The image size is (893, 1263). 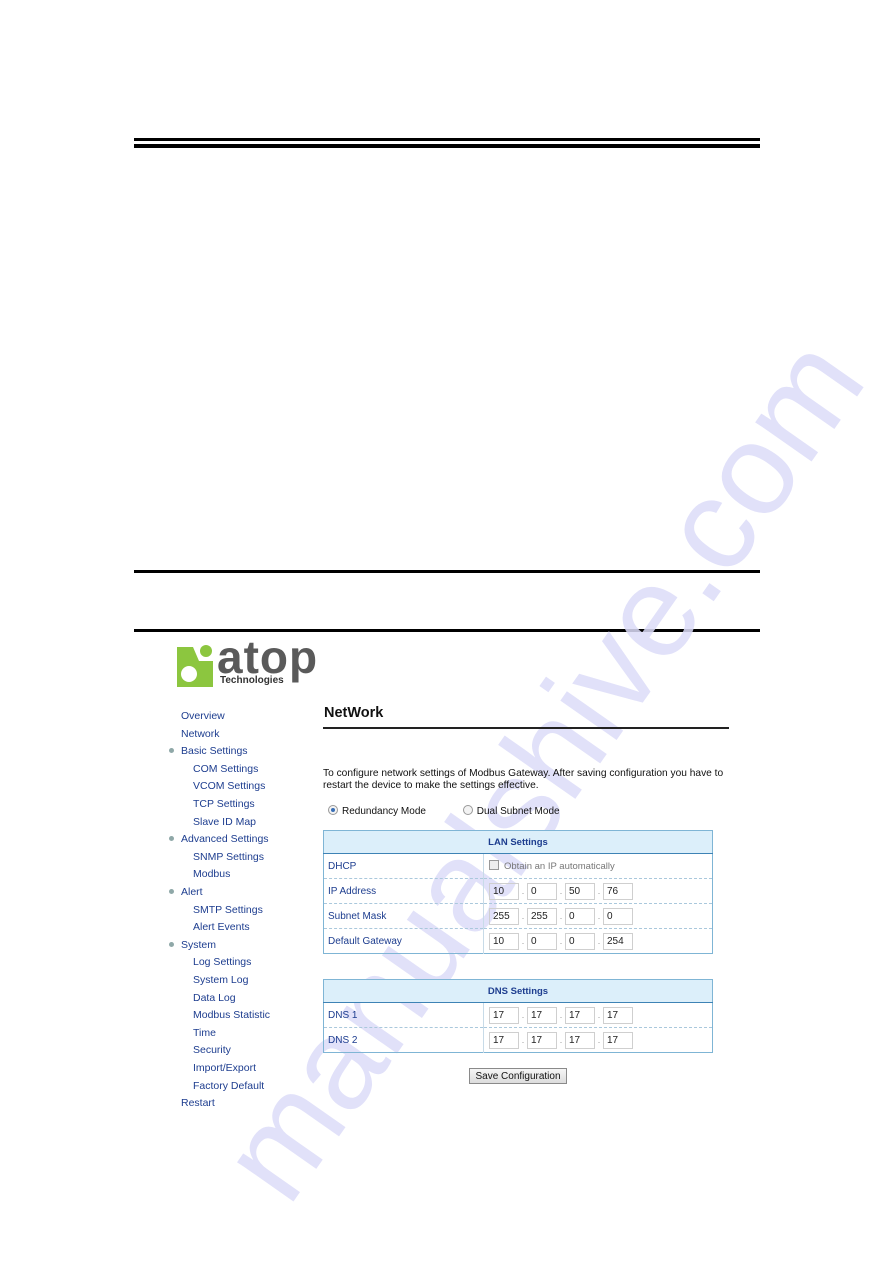 What do you see at coordinates (225, 839) in the screenshot?
I see `sidebar-item-label: Advanced Settings` at bounding box center [225, 839].